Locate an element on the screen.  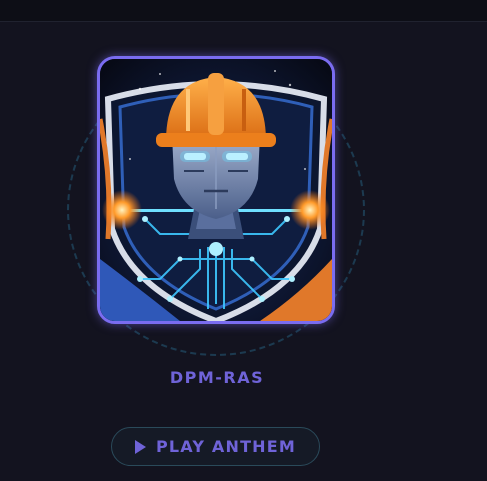
play-anthem-button: PLAY ANTHEM is located at coordinates (215, 446).